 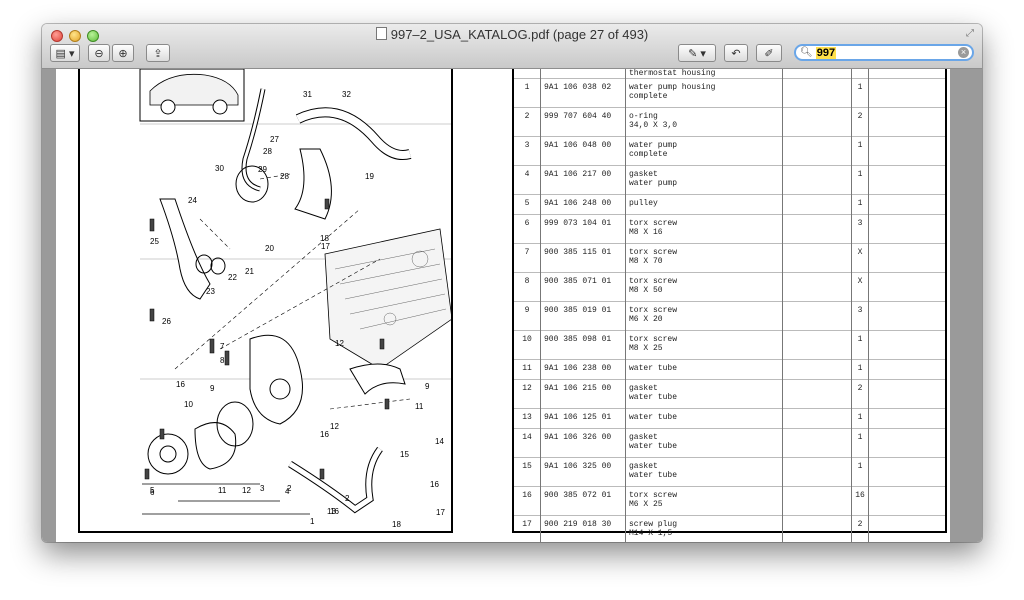 I want to click on callout-label: 4, so click(x=287, y=491).